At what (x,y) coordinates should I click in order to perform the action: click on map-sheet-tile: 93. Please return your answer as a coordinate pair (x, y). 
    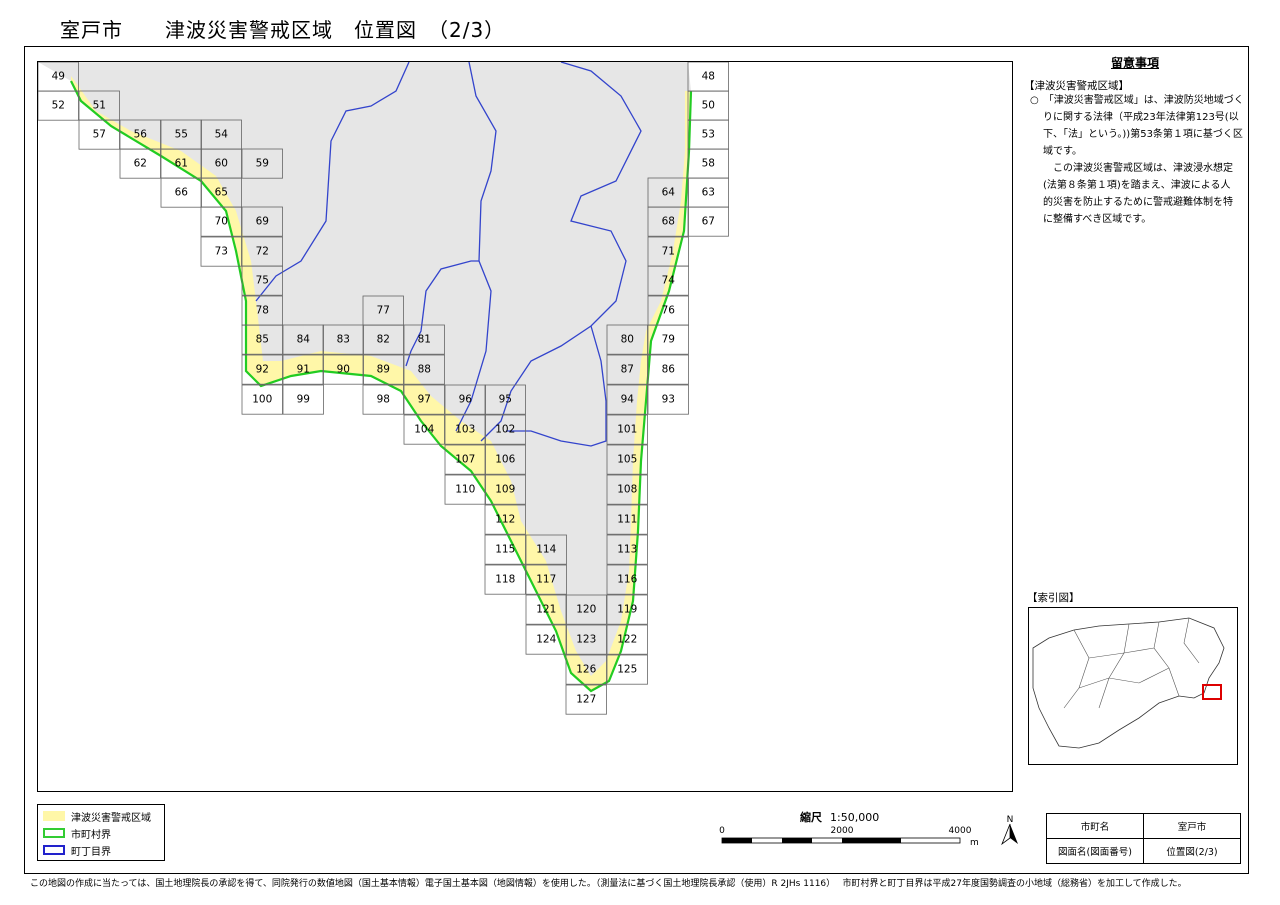
    Looking at the image, I should click on (668, 399).